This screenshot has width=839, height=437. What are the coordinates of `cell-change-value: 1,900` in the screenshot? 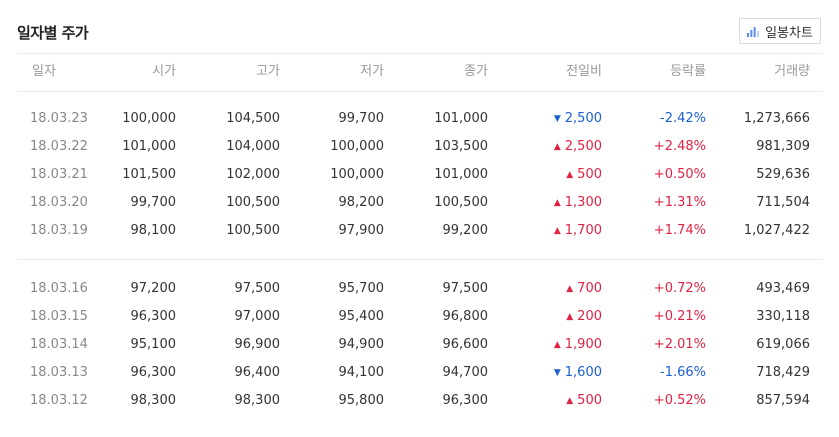 It's located at (583, 344).